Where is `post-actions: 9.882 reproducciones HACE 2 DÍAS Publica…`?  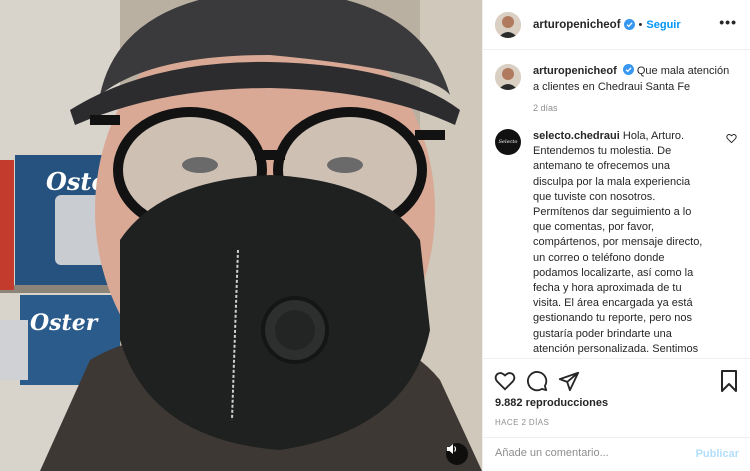
post-actions: 9.882 reproducciones HACE 2 DÍAS Publica… is located at coordinates (616, 414).